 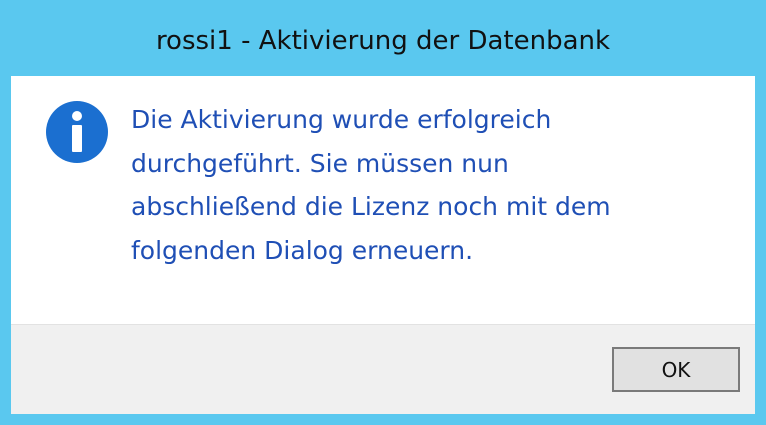 What do you see at coordinates (302, 250) in the screenshot?
I see `message-line: folgenden Dialog erneuern.` at bounding box center [302, 250].